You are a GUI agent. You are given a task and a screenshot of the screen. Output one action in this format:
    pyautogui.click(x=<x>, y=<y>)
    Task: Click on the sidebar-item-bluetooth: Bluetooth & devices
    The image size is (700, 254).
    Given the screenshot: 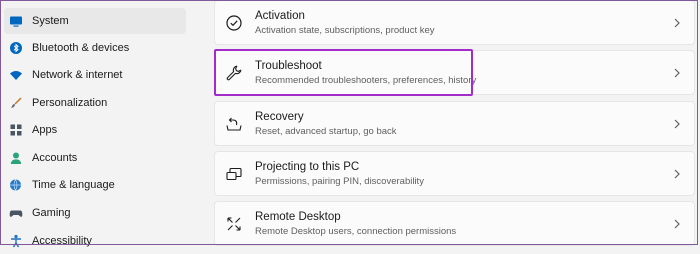 What is the action you would take?
    pyautogui.click(x=95, y=48)
    